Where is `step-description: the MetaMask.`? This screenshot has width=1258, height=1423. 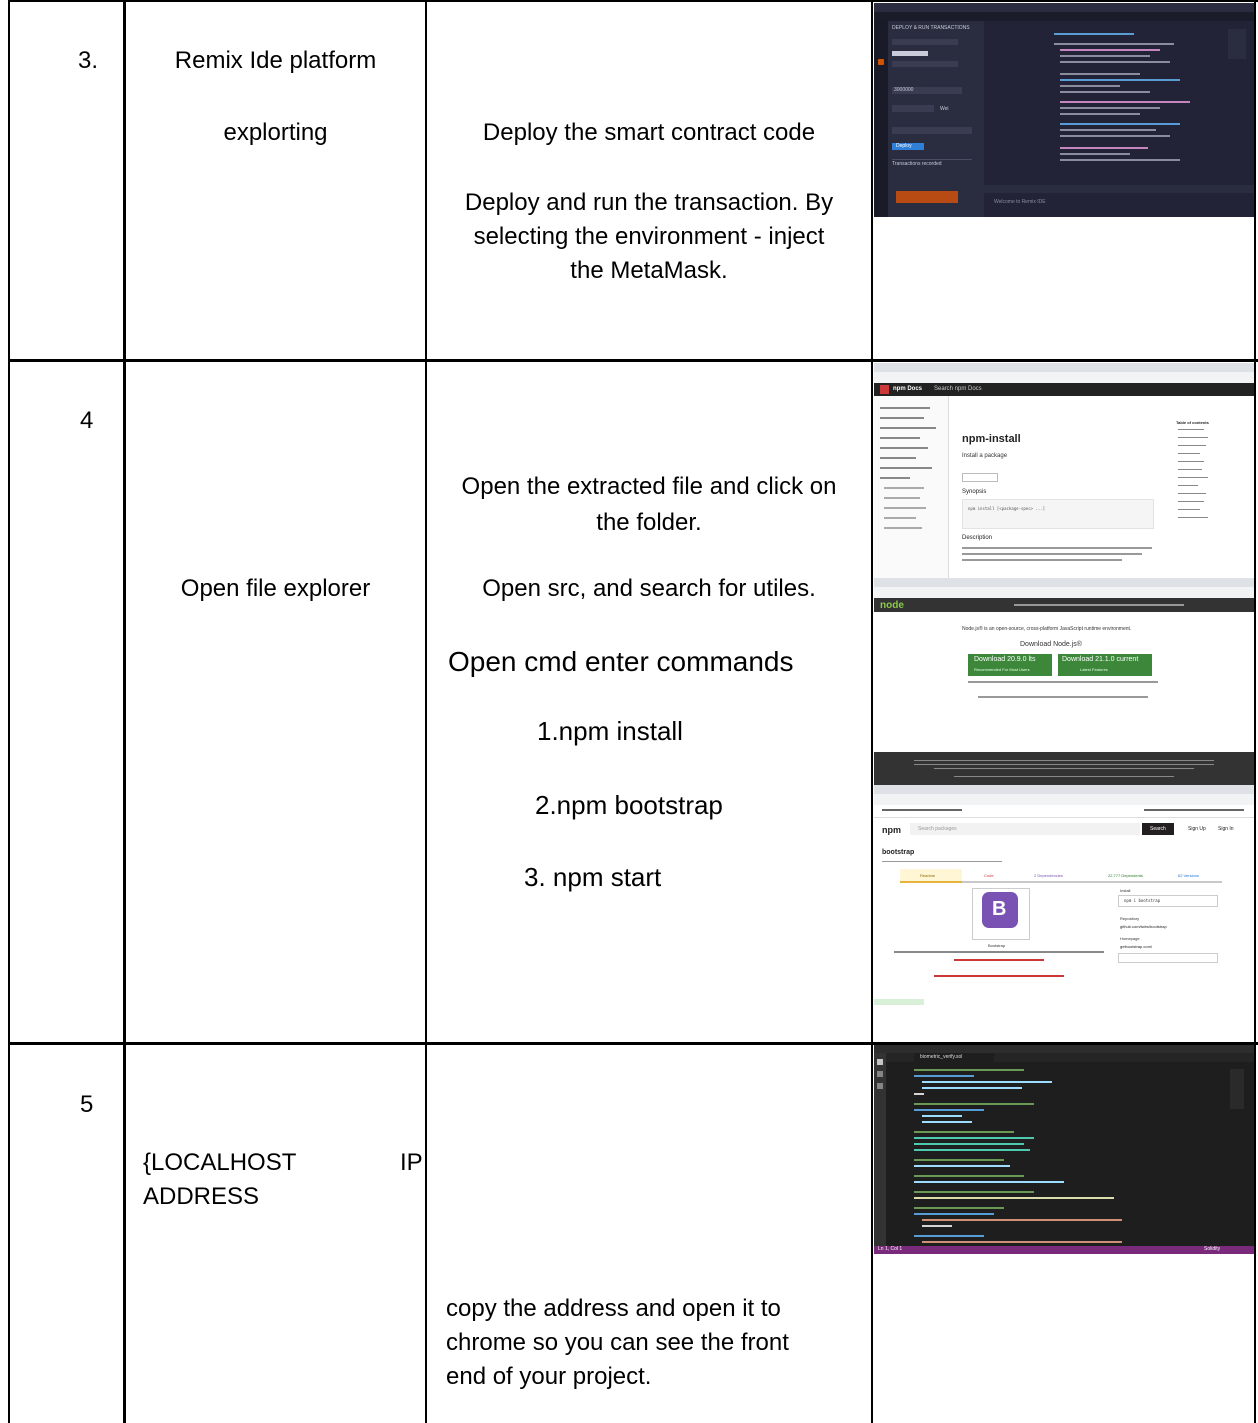
step-description: the MetaMask. is located at coordinates (649, 270).